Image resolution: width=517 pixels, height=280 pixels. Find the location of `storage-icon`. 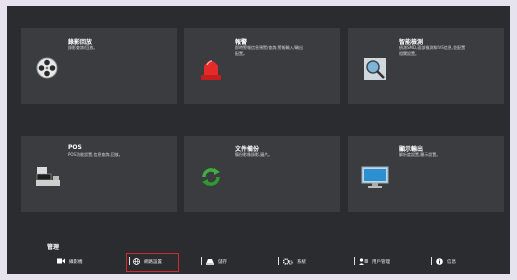

storage-icon is located at coordinates (210, 262).